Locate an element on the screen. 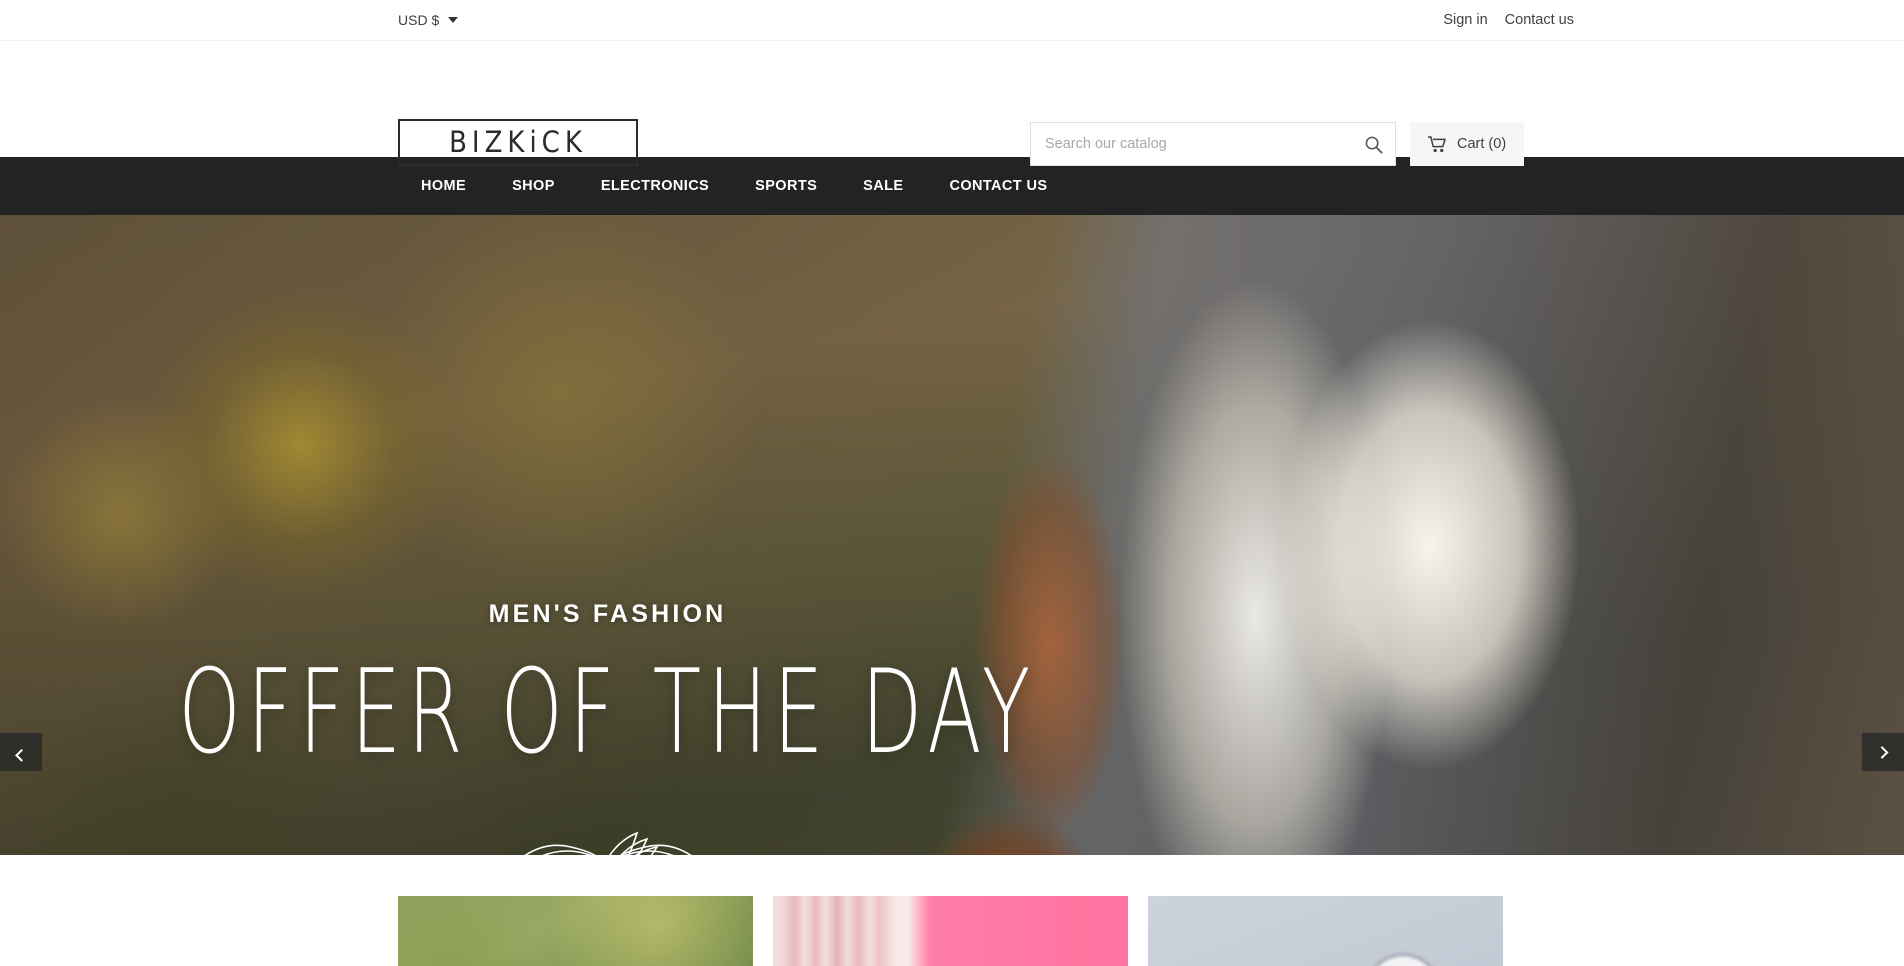 The height and width of the screenshot is (966, 1904). nav-item-contact-us: CONTACT US is located at coordinates (998, 186).